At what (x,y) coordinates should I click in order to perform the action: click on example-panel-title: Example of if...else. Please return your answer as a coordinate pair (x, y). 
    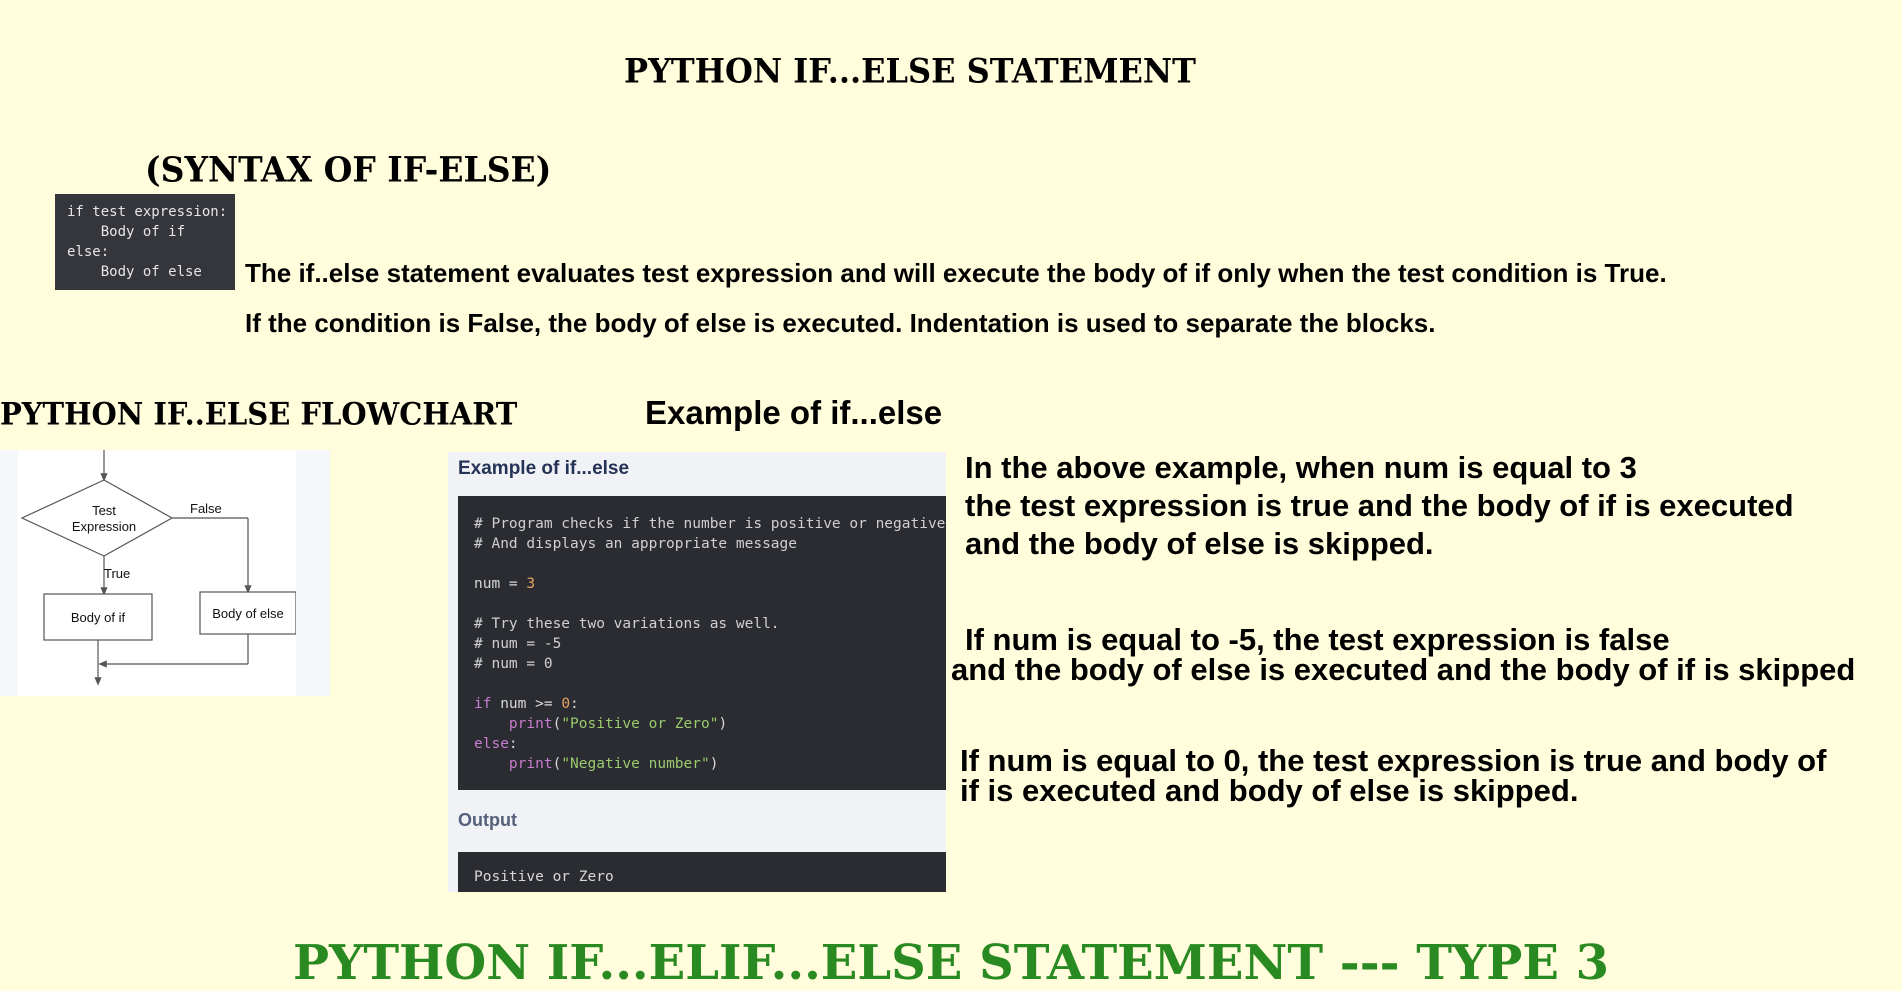
    Looking at the image, I should click on (544, 468).